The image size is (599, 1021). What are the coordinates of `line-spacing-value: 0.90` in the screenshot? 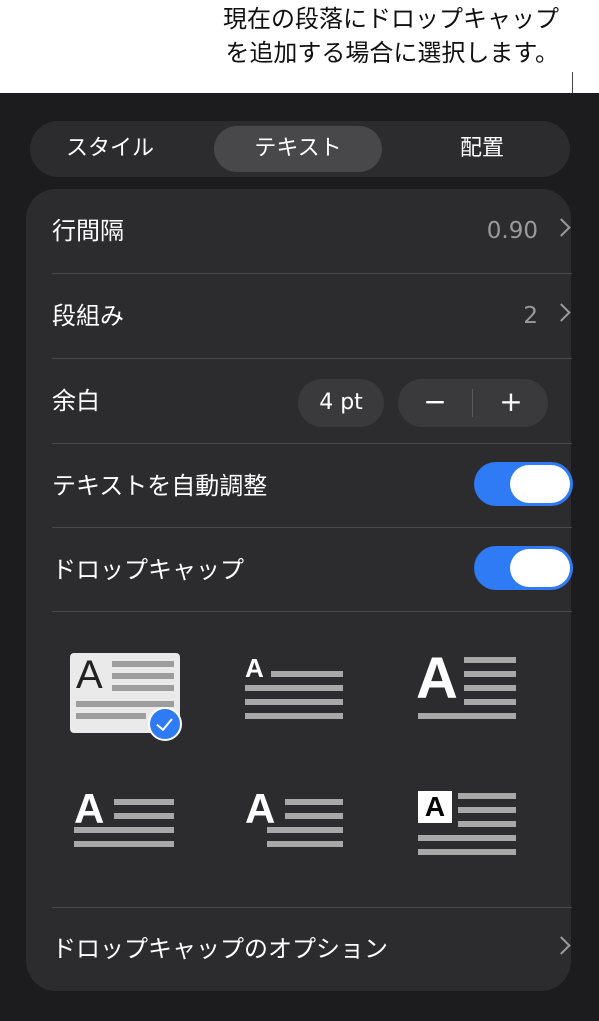 It's located at (512, 231).